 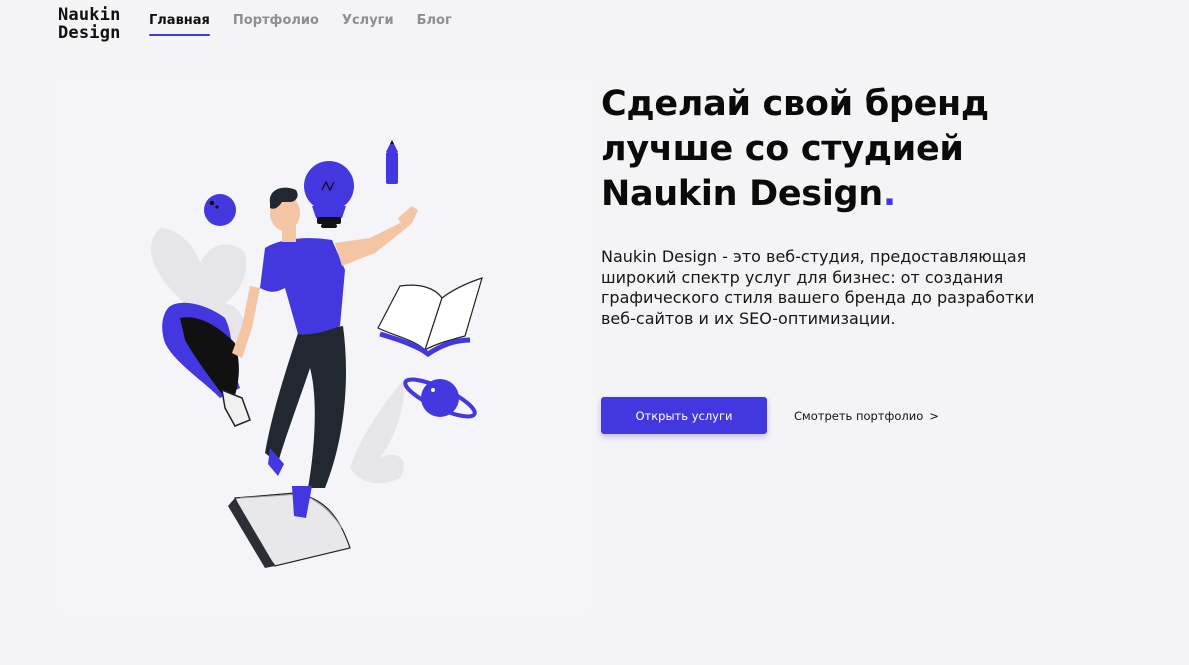 I want to click on open-book-icon, so click(x=430, y=317).